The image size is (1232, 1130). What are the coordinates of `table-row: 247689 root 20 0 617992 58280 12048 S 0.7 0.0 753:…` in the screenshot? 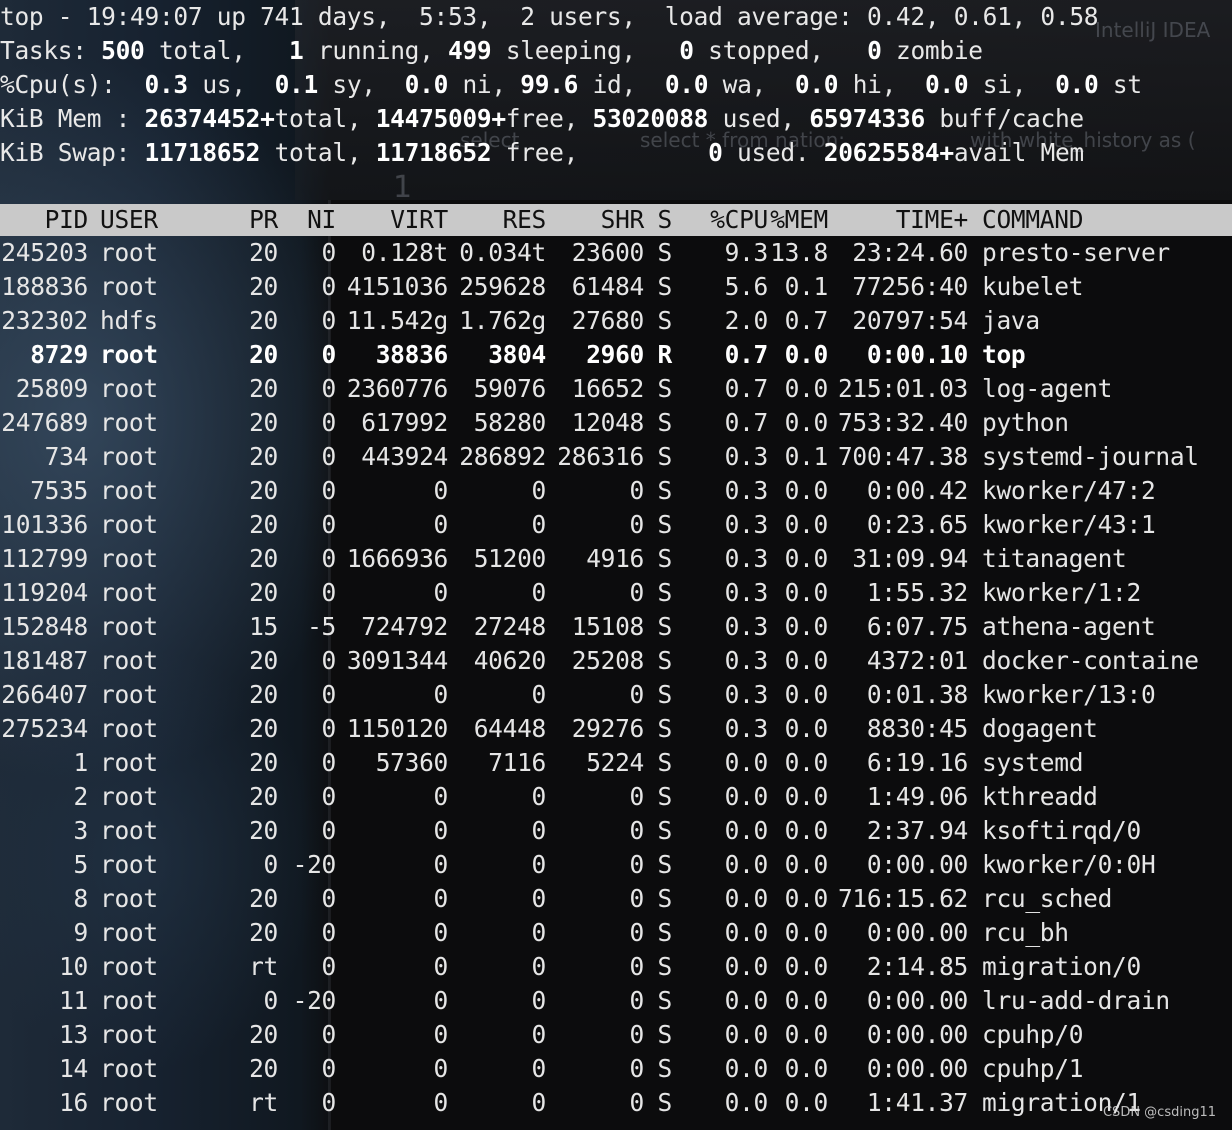 It's located at (616, 423).